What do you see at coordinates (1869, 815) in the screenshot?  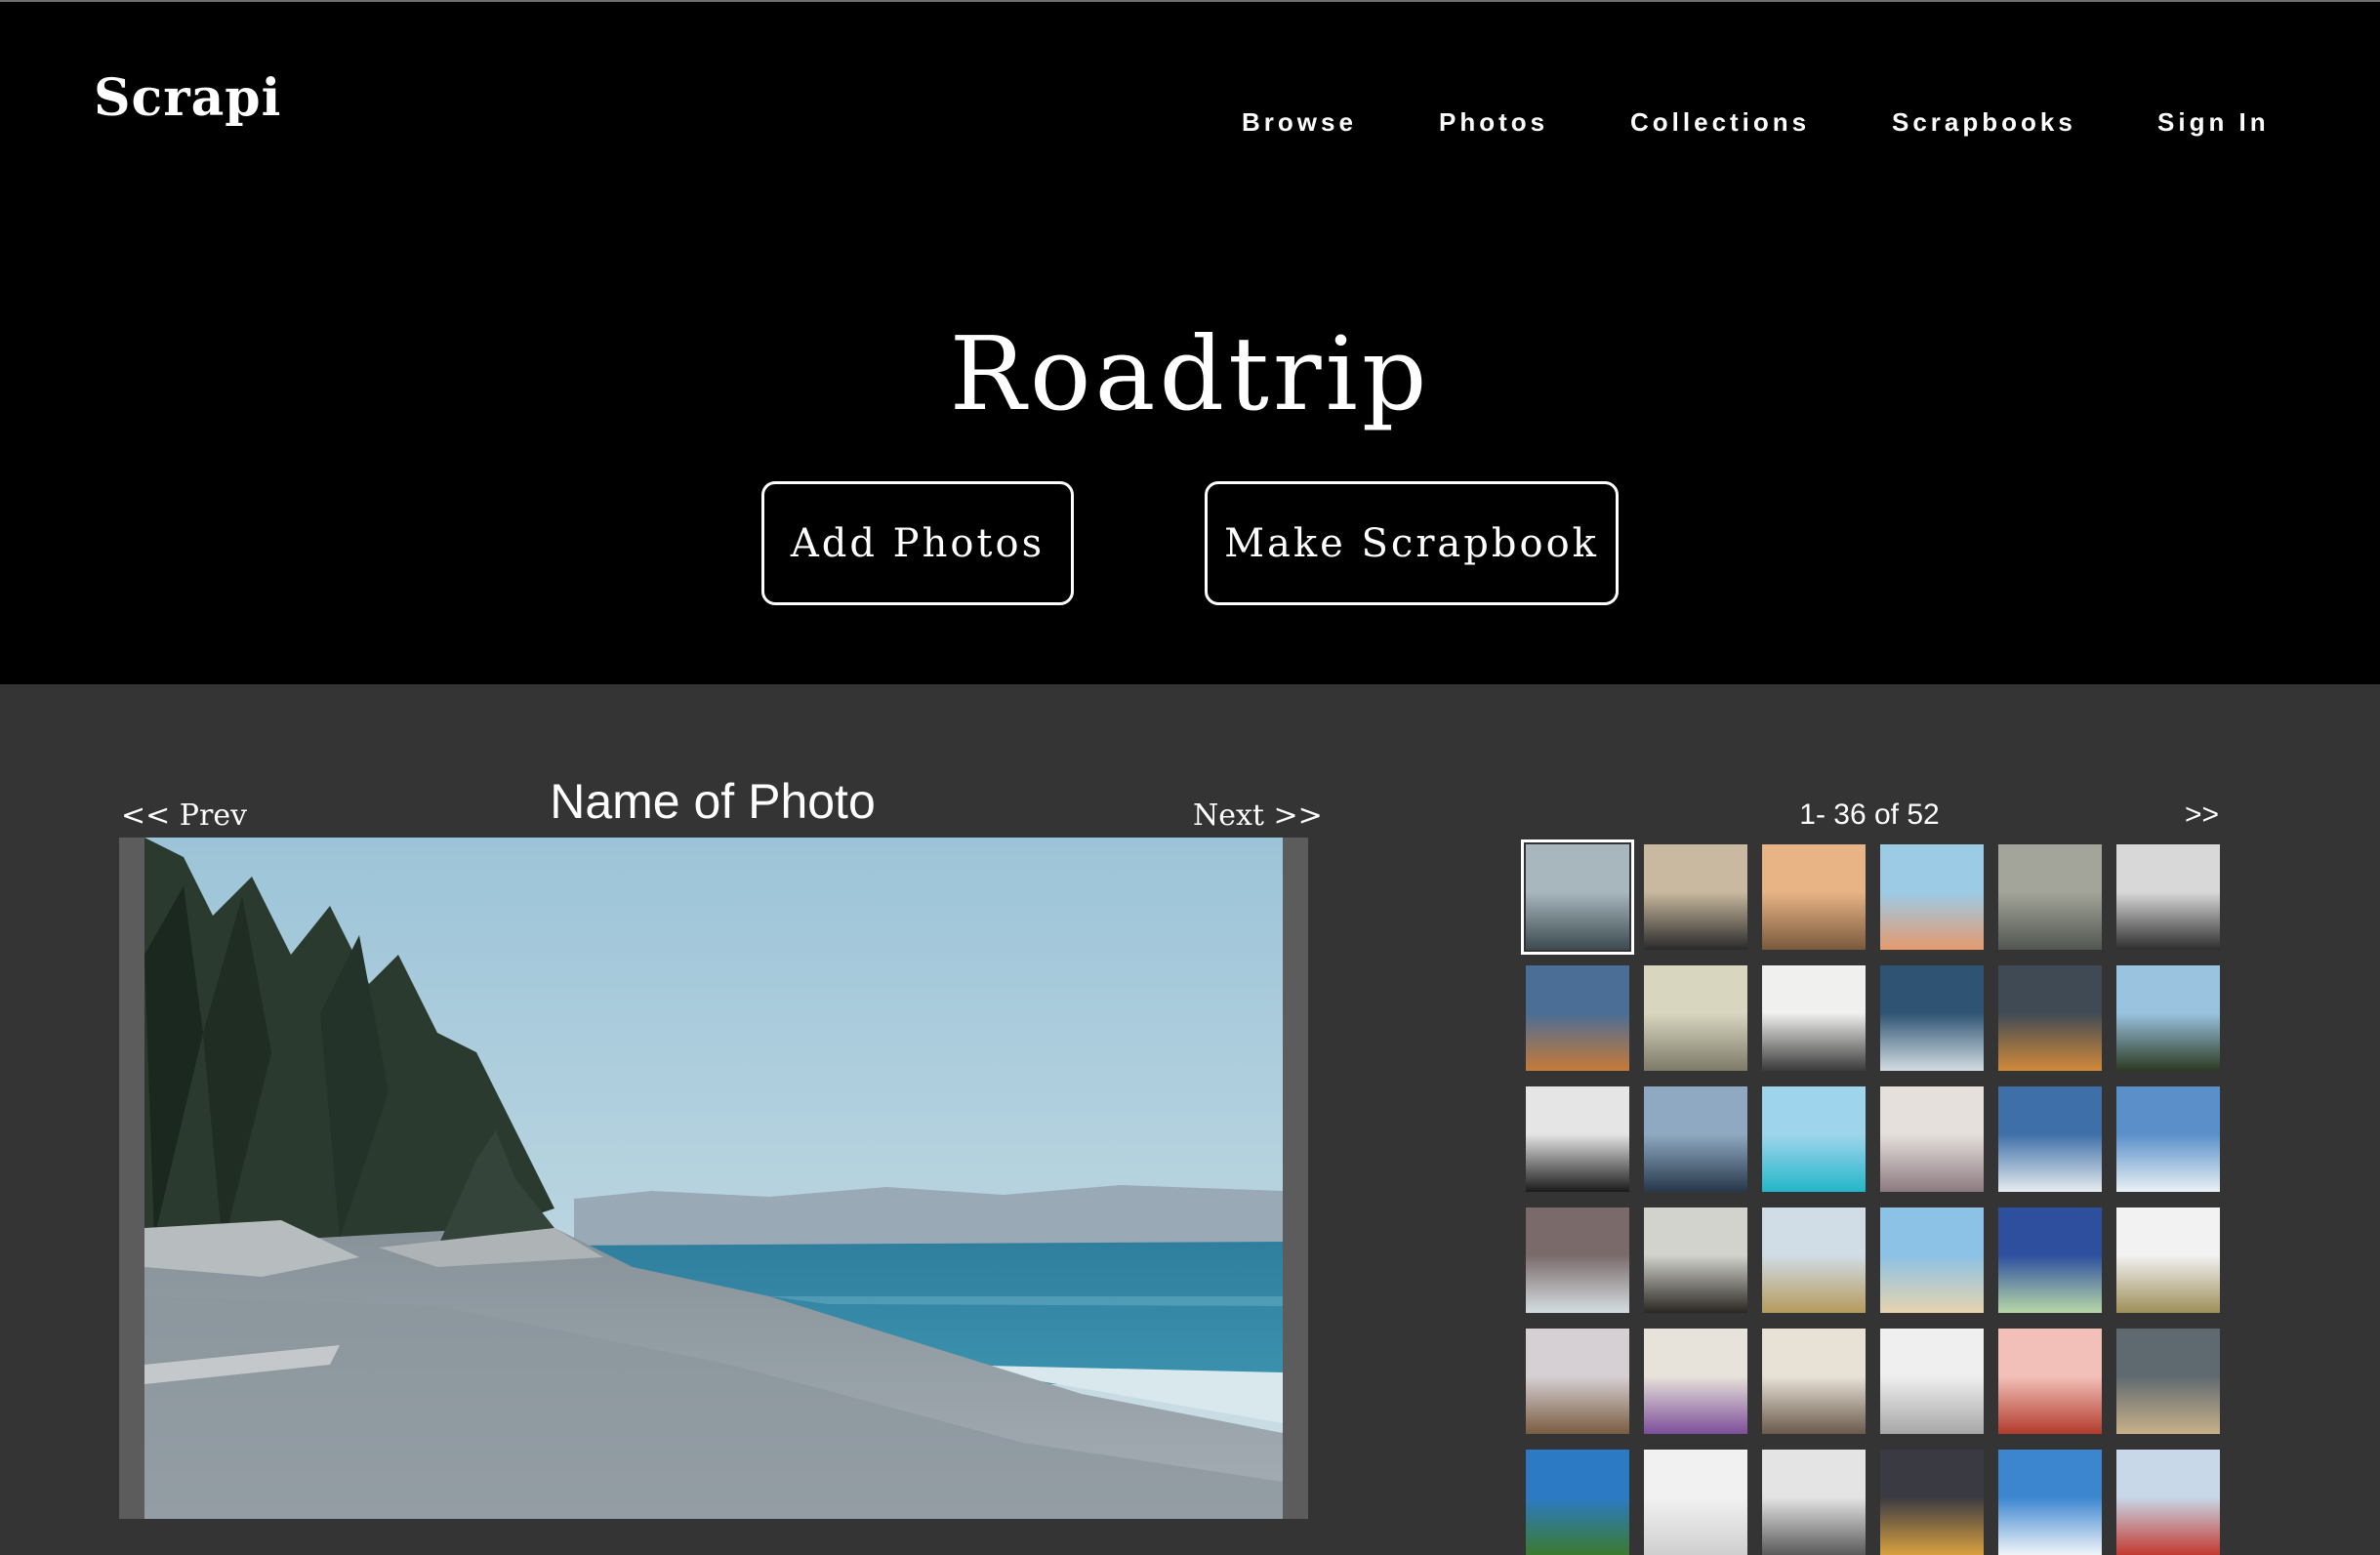 I see `gallery-counter: 1- 36 of 52` at bounding box center [1869, 815].